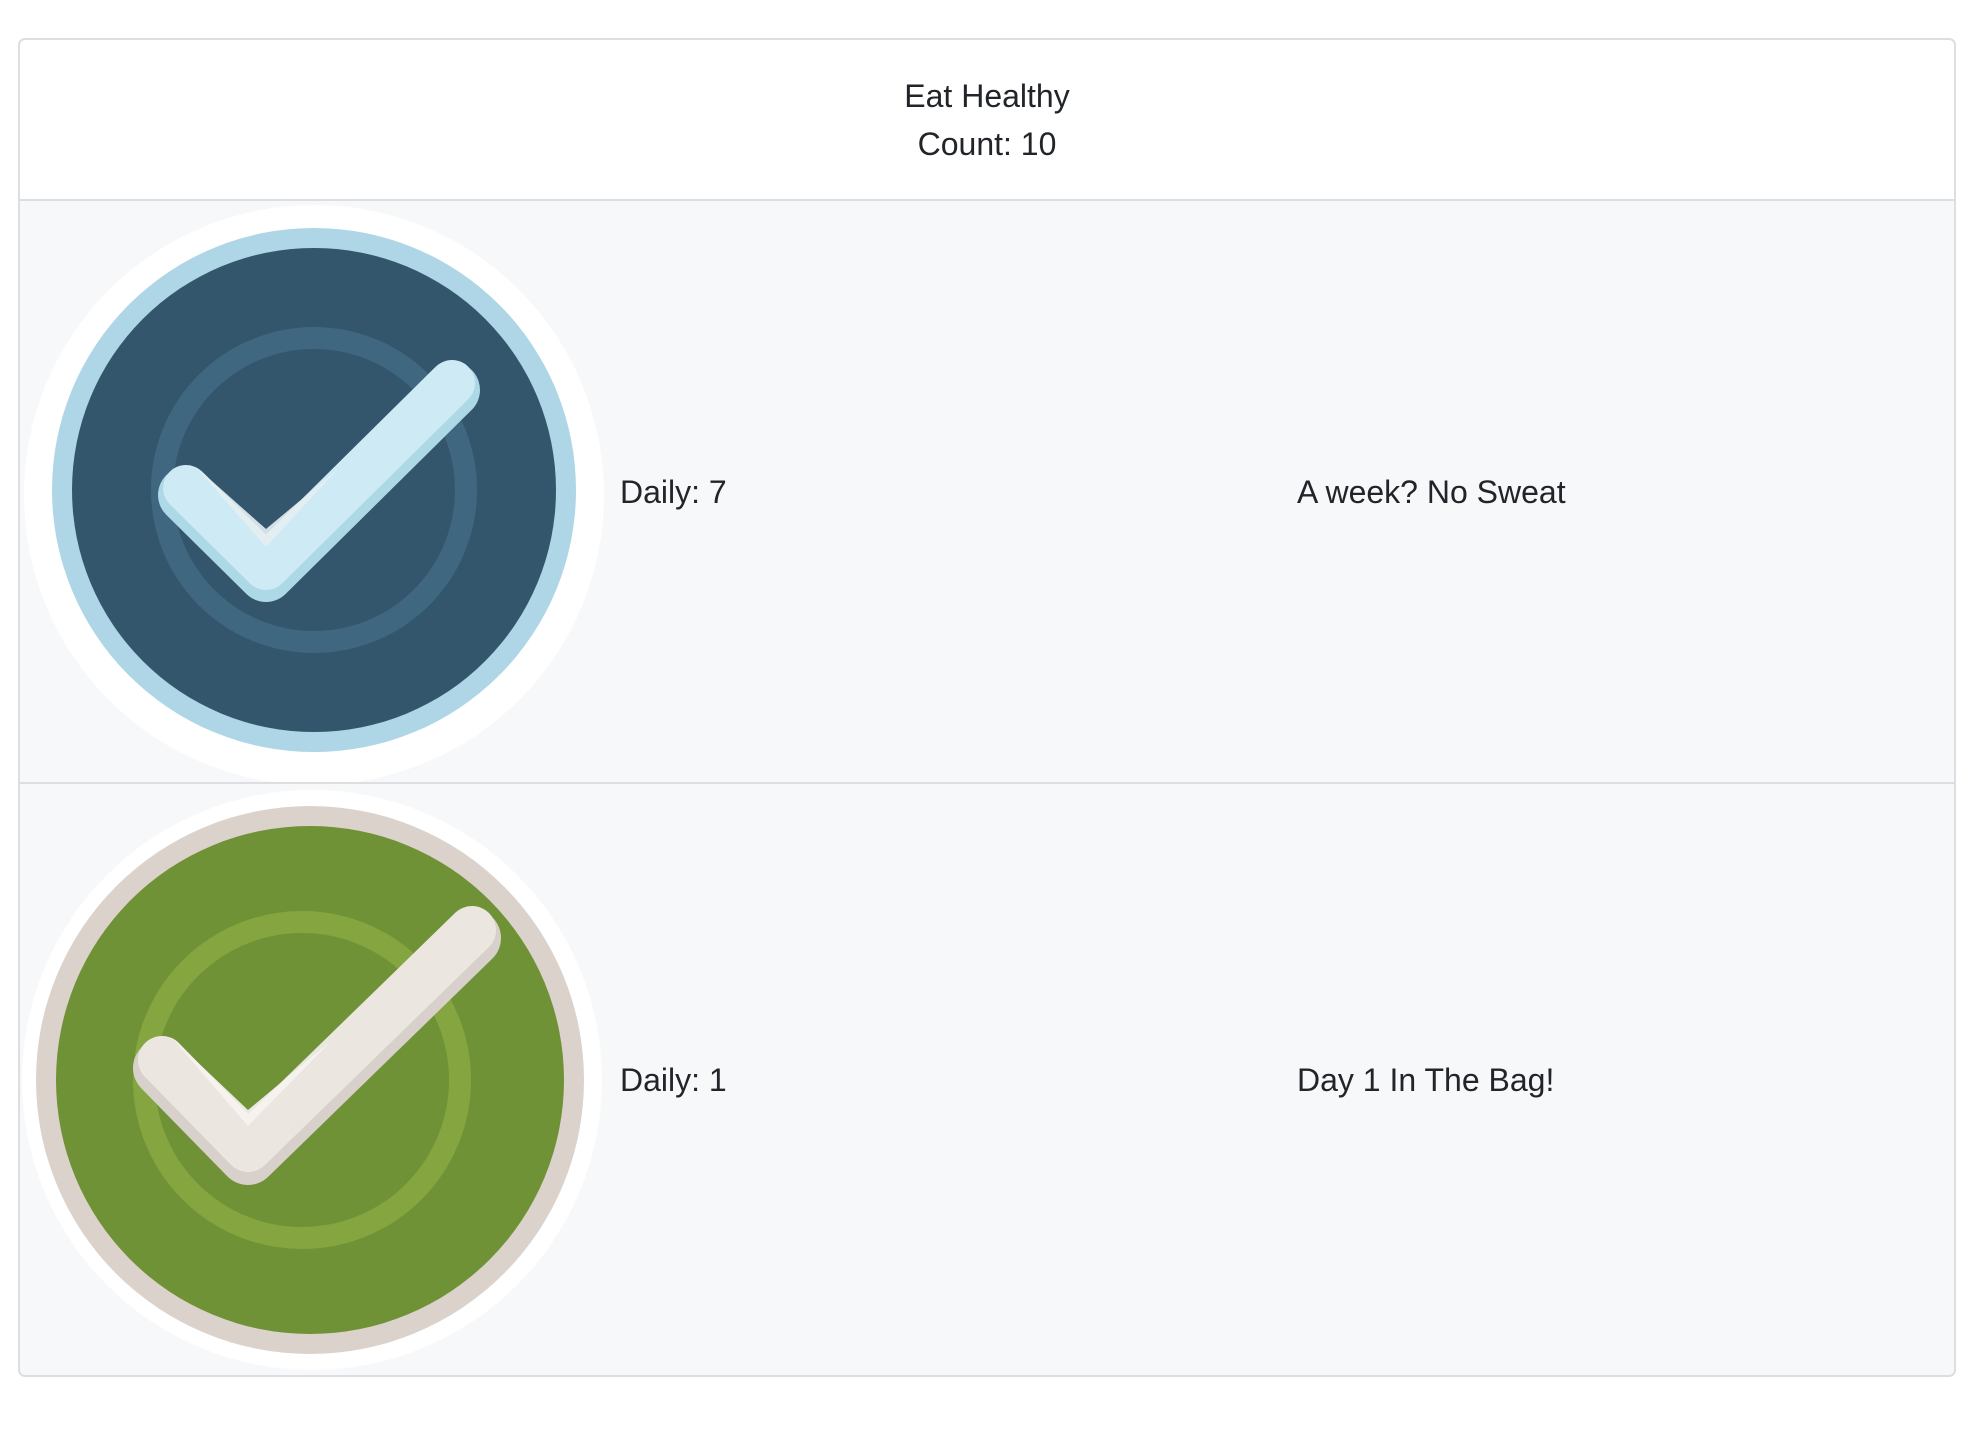 The image size is (1974, 1446). I want to click on goal-header: Eat Healthy Count: 10, so click(987, 119).